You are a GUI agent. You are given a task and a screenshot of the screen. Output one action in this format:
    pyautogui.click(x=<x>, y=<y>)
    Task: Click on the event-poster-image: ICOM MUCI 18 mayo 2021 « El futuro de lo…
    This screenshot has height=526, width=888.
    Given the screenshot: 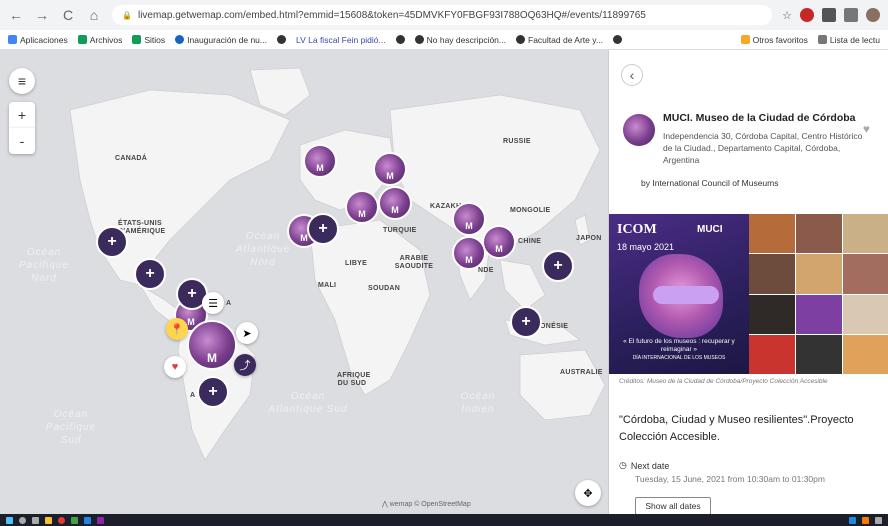 What is the action you would take?
    pyautogui.click(x=679, y=294)
    